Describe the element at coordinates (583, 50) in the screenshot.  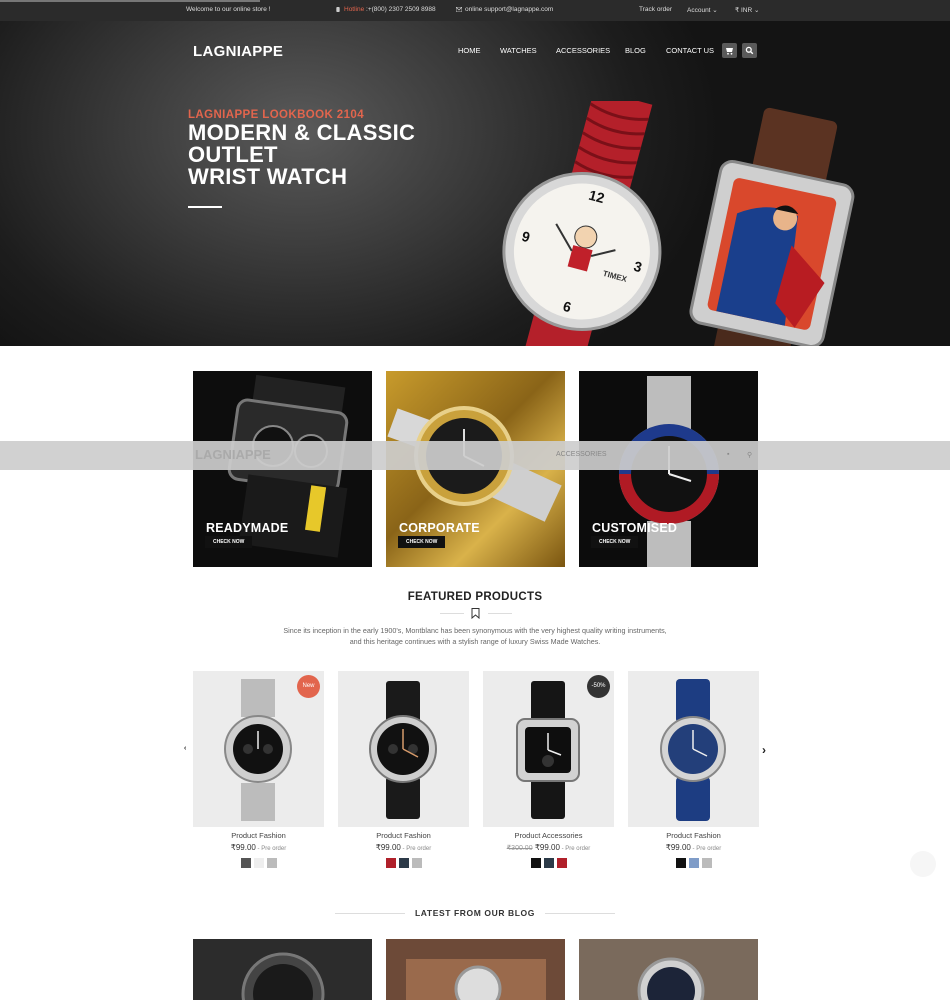
I see `nav-accessories: ACCESSORIES` at that location.